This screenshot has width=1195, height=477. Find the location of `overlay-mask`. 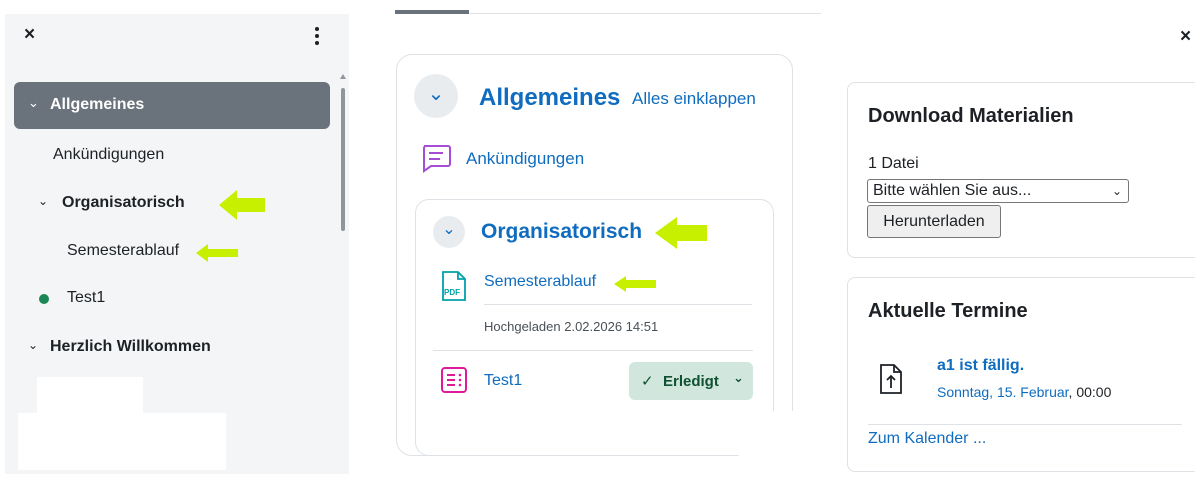

overlay-mask is located at coordinates (769, 435).